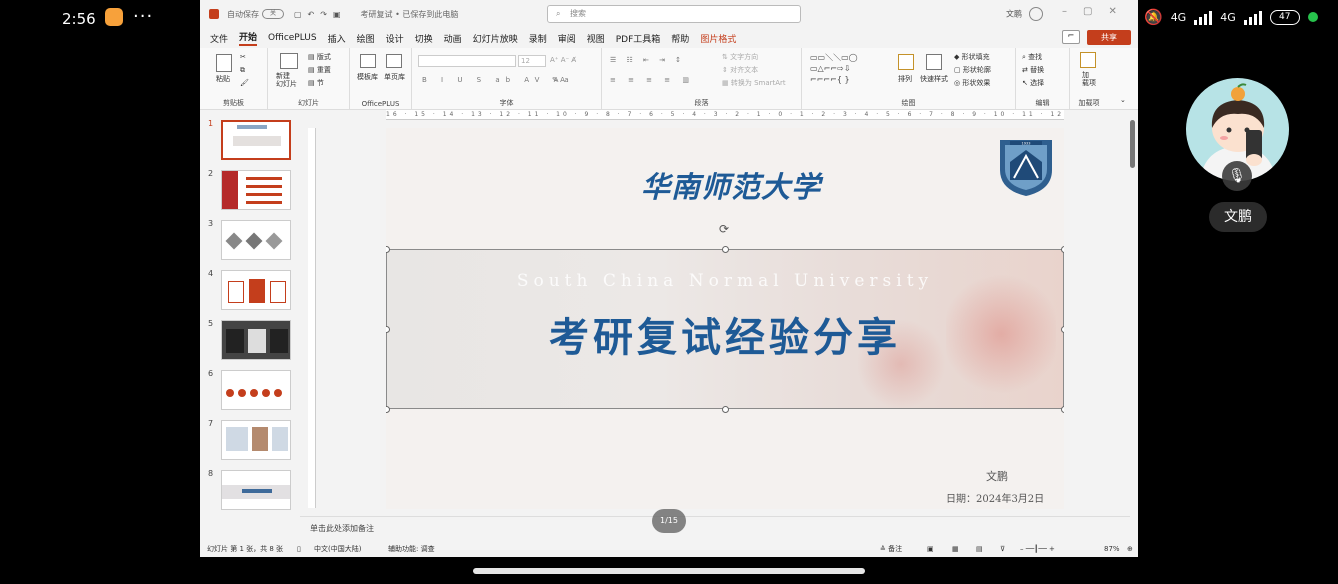 The width and height of the screenshot is (1338, 584). What do you see at coordinates (905, 79) in the screenshot?
I see `arrange-label: 排列` at bounding box center [905, 79].